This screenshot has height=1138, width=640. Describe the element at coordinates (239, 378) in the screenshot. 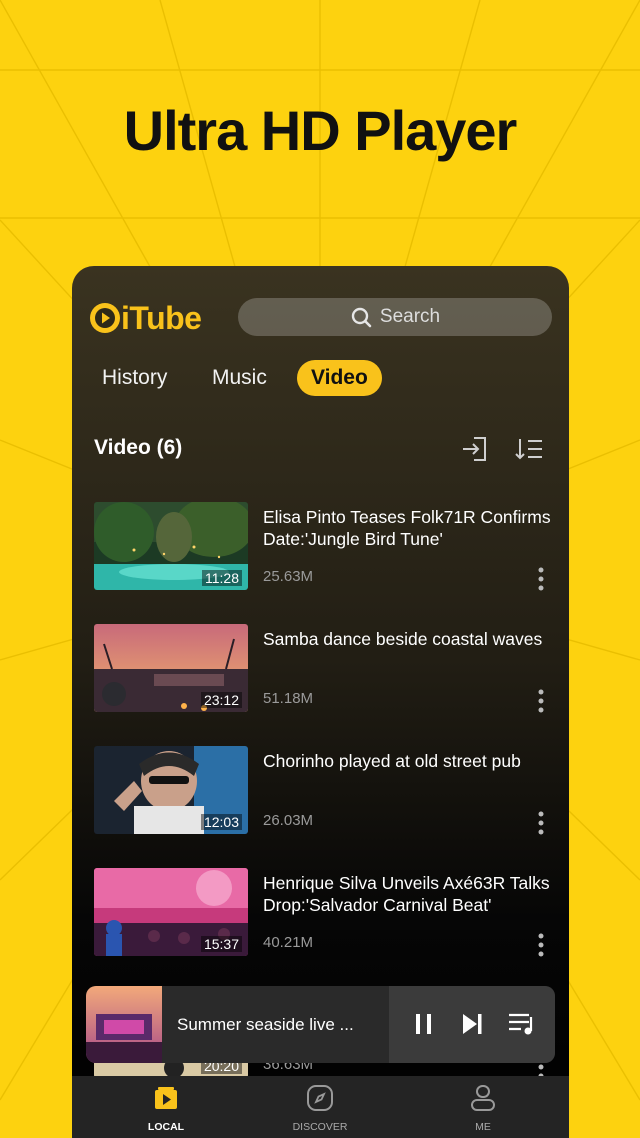

I see `tab-music: Music` at that location.